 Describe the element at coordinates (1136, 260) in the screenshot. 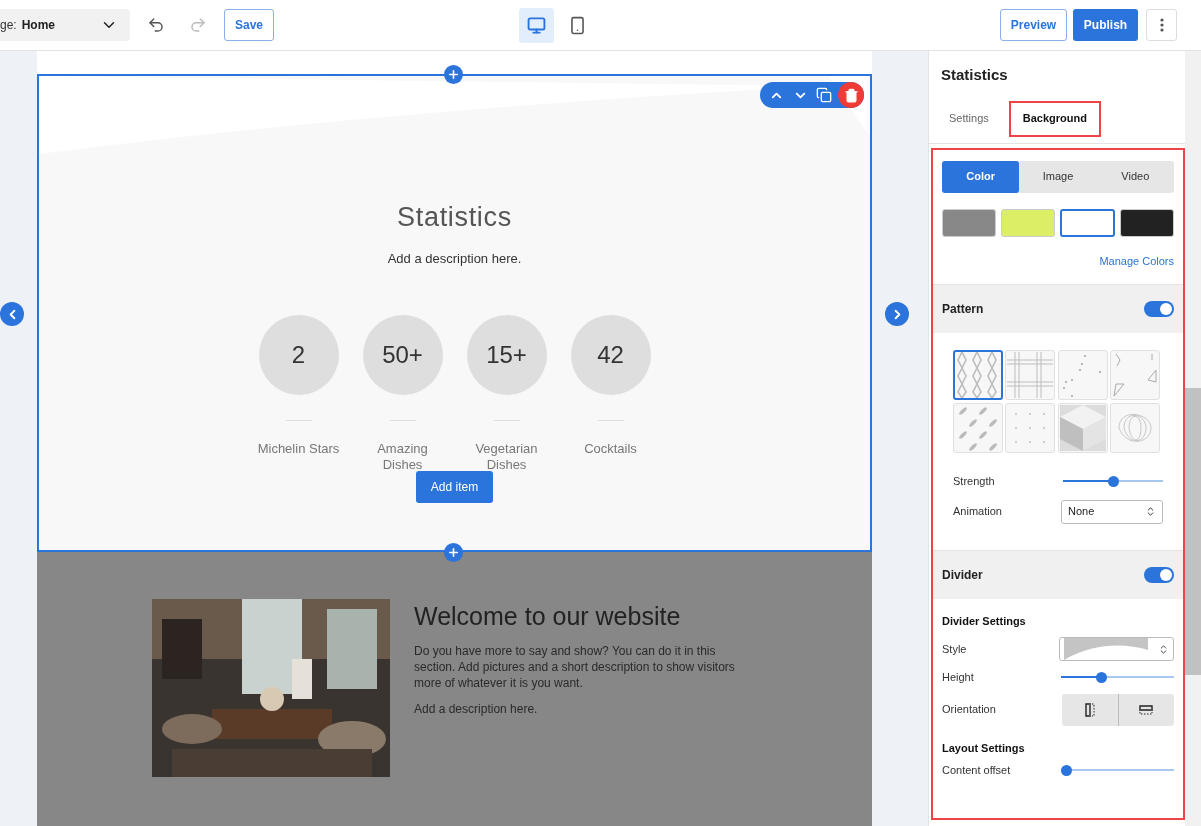

I see `manage-colors-link: Manage Colors` at that location.